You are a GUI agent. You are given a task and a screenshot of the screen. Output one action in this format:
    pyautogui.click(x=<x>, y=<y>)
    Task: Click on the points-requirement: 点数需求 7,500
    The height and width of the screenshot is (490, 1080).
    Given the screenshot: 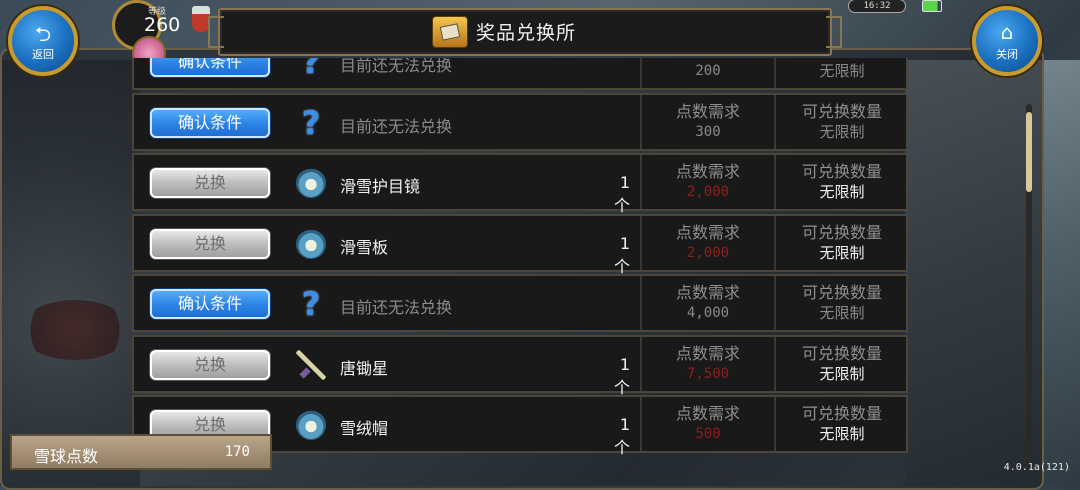 What is the action you would take?
    pyautogui.click(x=708, y=364)
    